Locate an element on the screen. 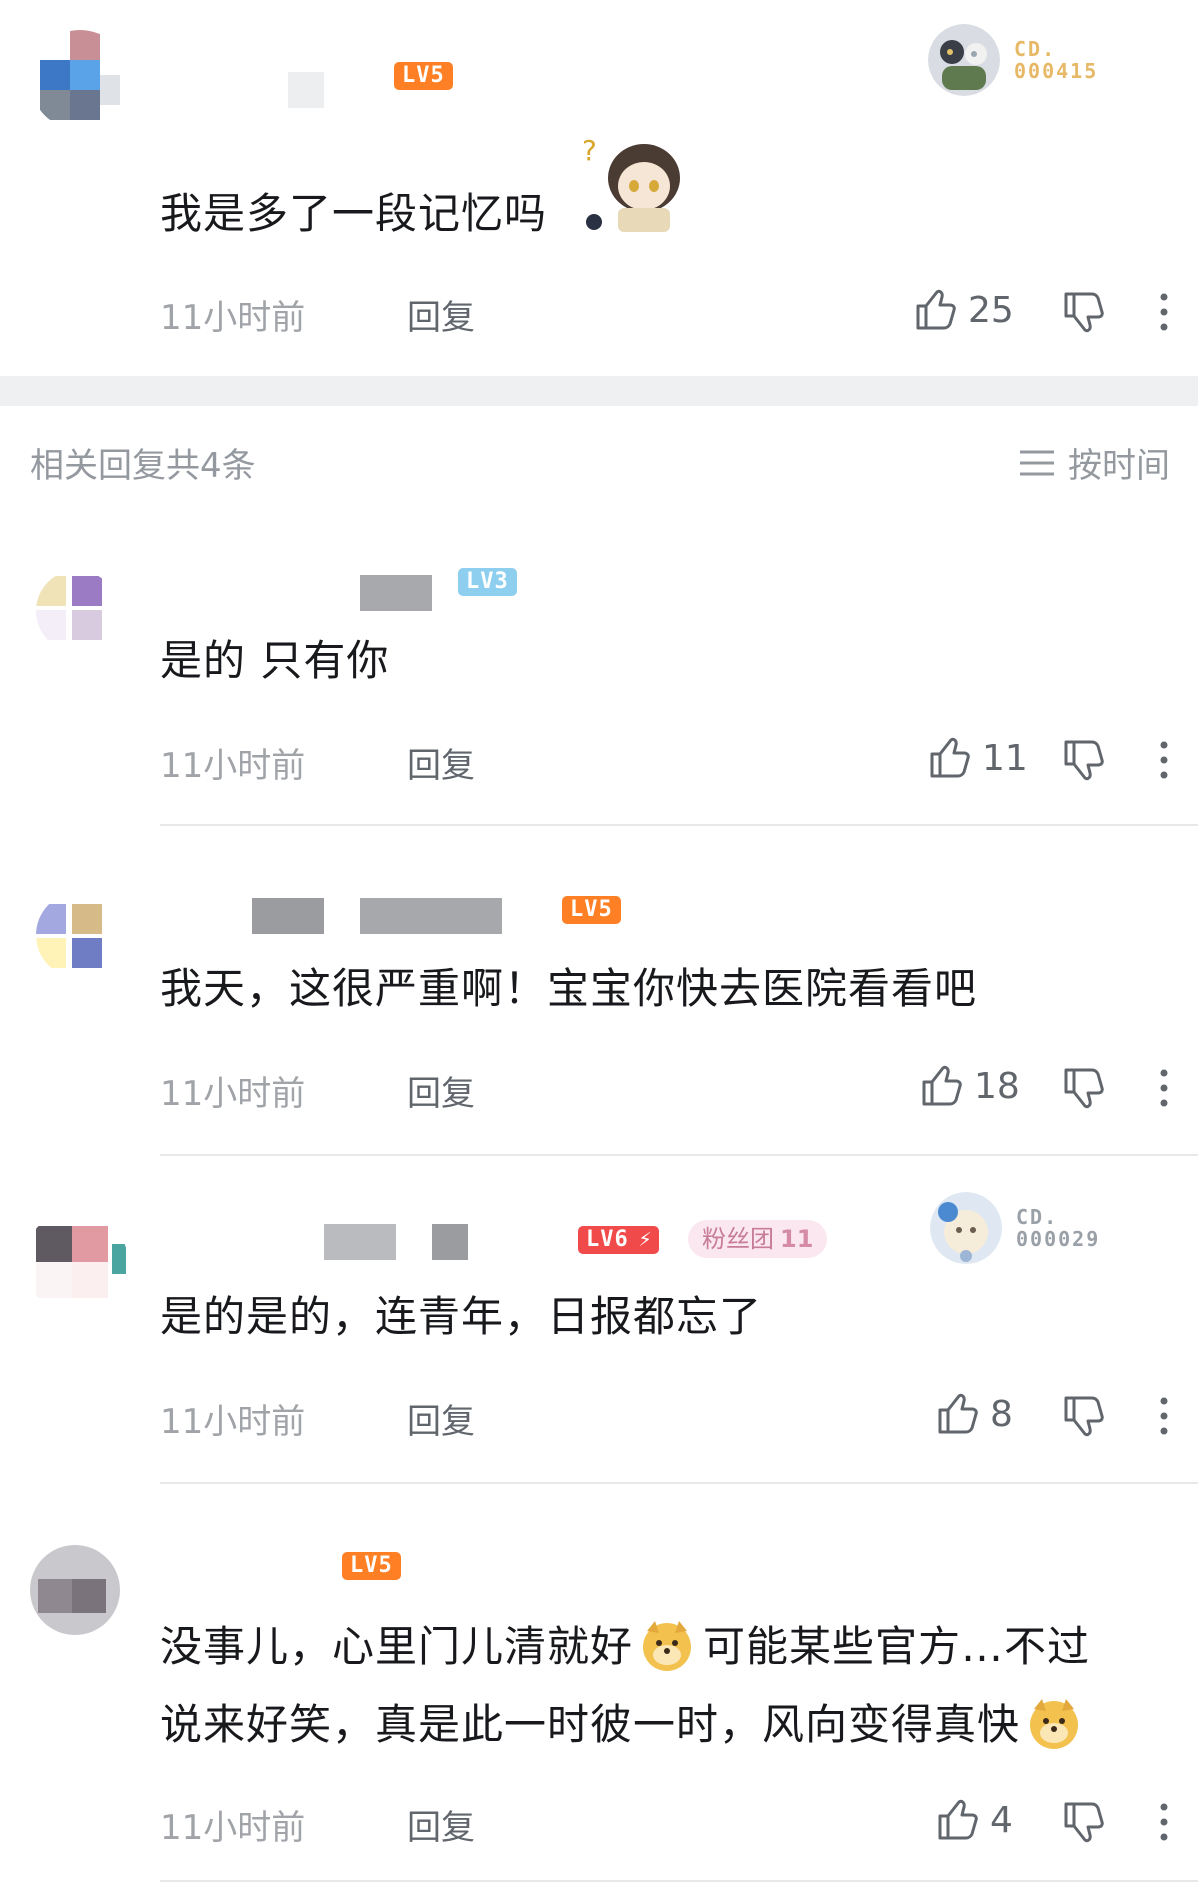 The image size is (1198, 1885). comment-text: 我是多了一段记忆吗 is located at coordinates (354, 213).